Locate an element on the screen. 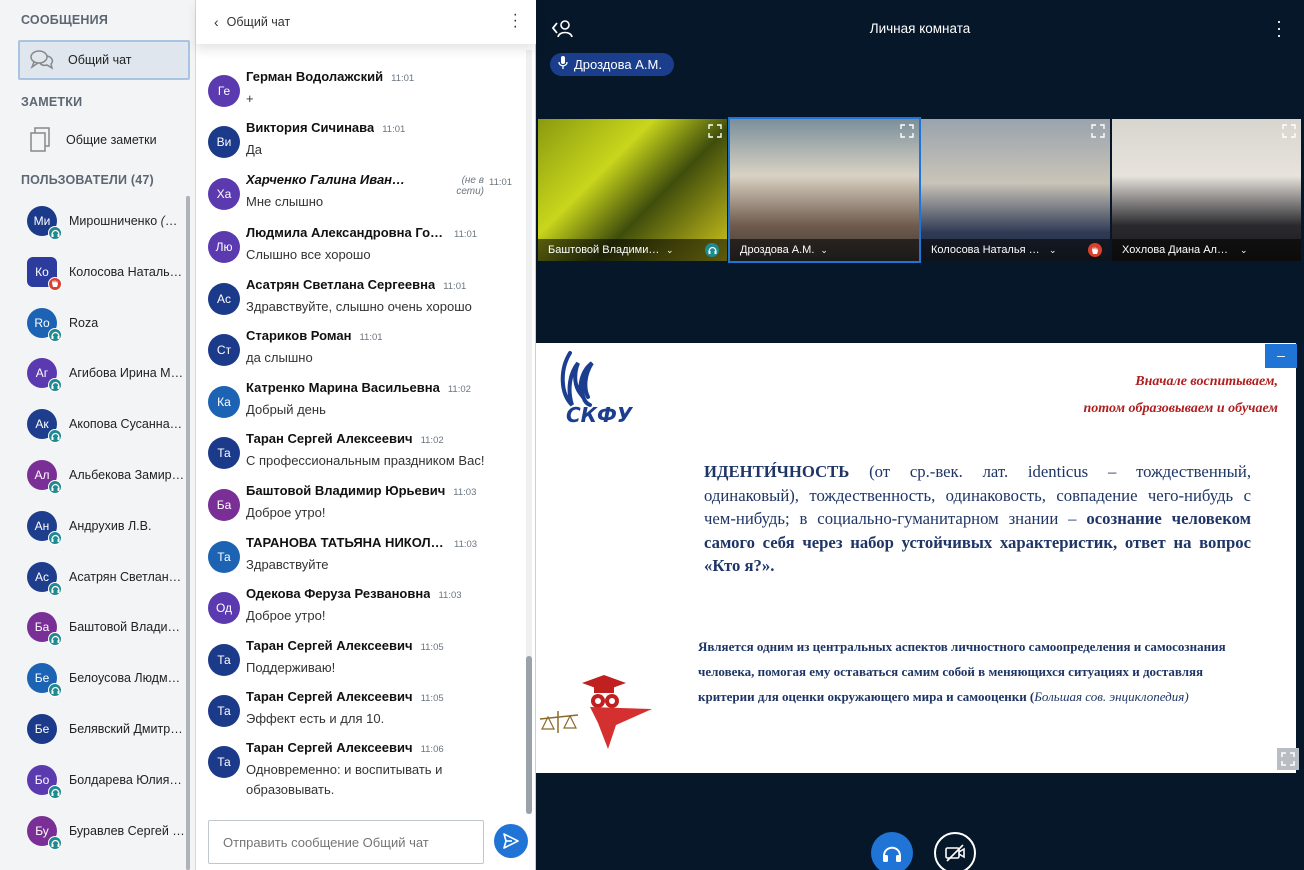 The image size is (1304, 870). university-logo-text: СКФУ is located at coordinates (599, 415).